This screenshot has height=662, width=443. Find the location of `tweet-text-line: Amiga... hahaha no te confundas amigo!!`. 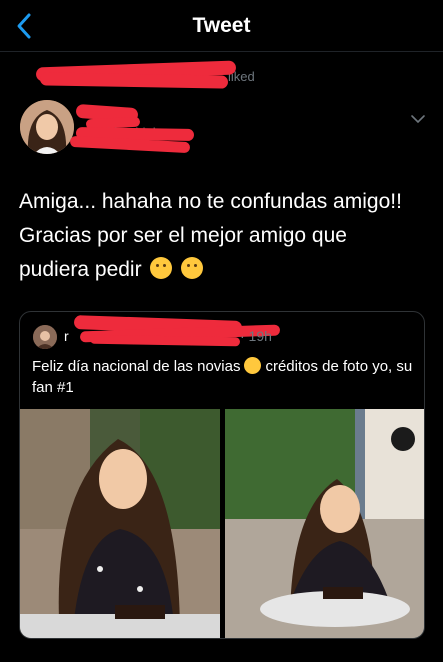

tweet-text-line: Amiga... hahaha no te confundas amigo!! is located at coordinates (210, 201).